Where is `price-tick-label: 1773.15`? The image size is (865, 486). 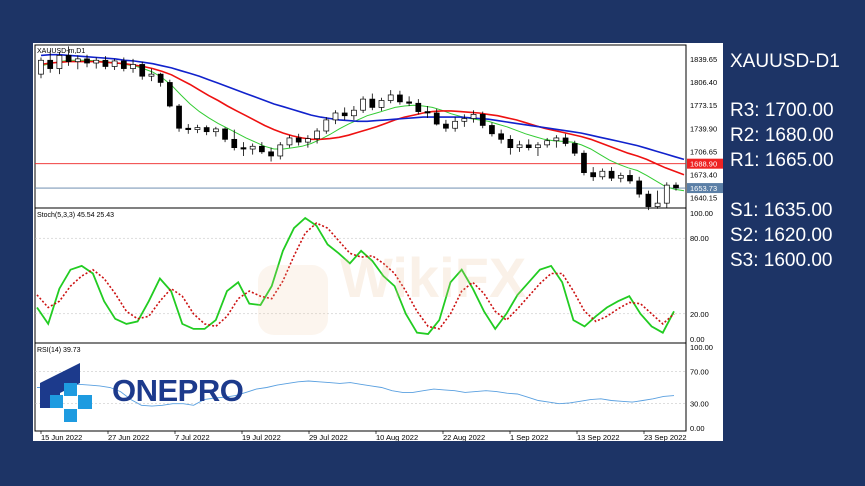 price-tick-label: 1773.15 is located at coordinates (703, 105).